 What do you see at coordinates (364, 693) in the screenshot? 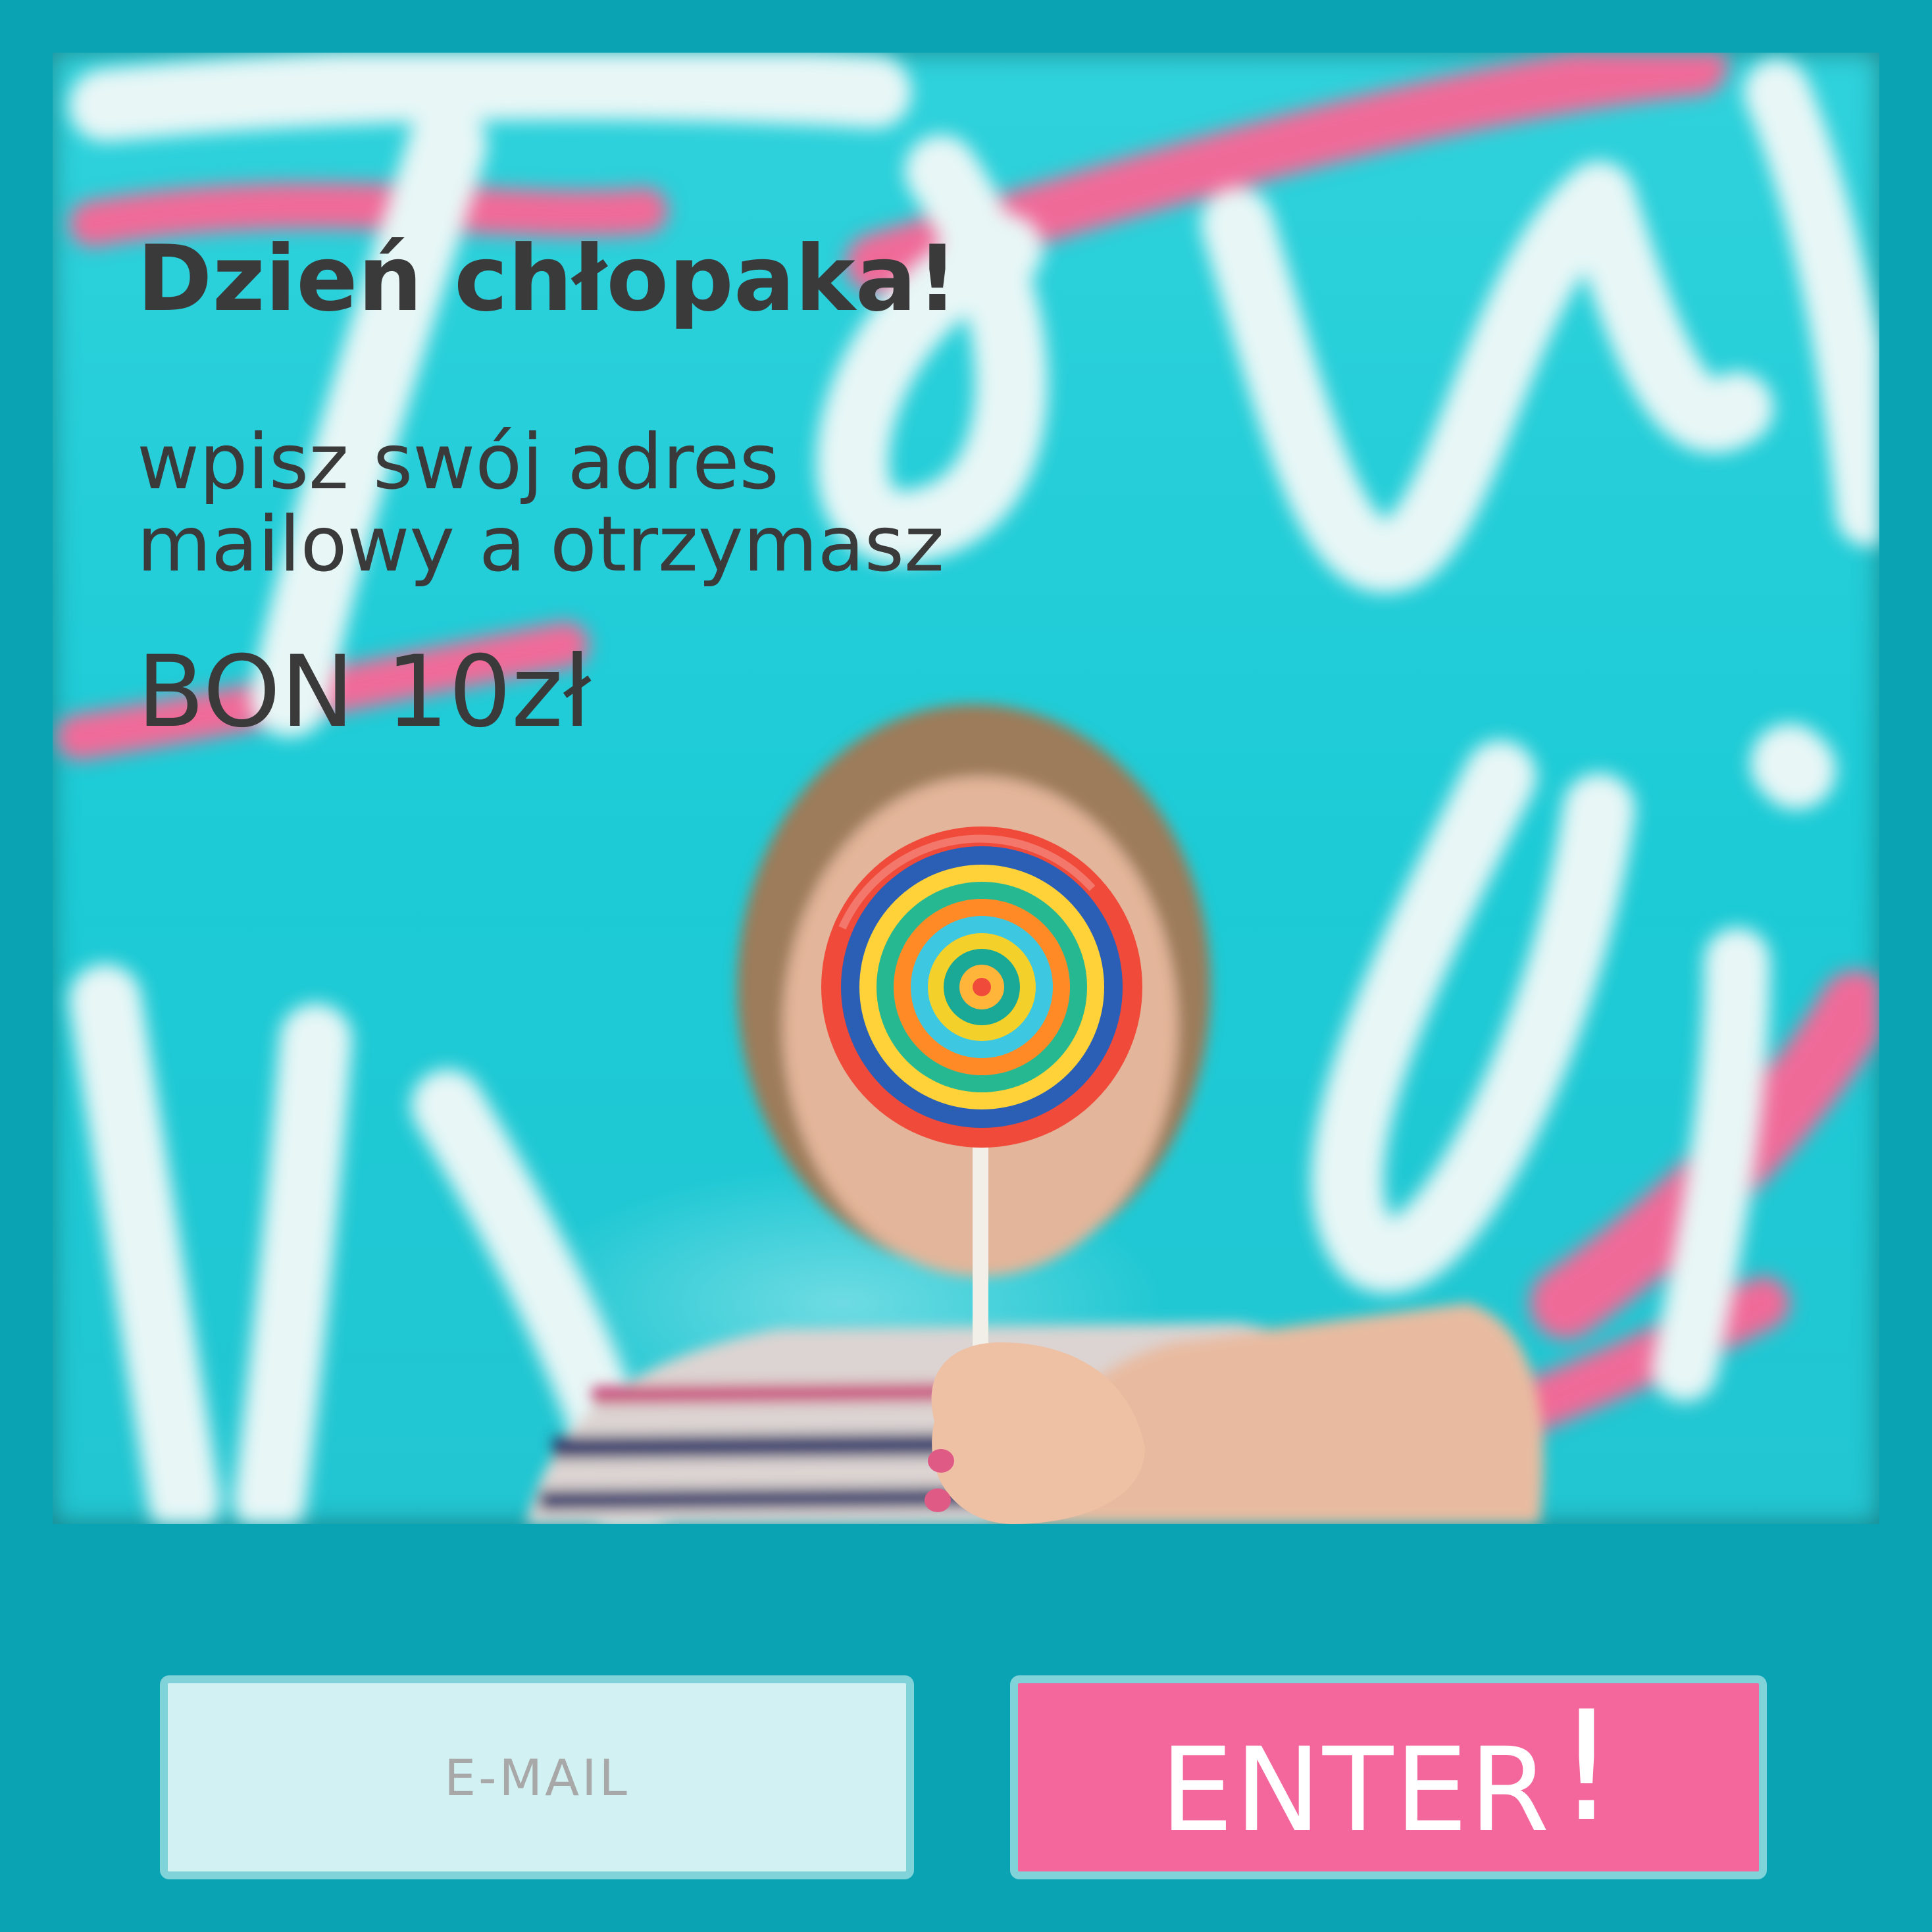
I see `voucher-amount: BON 10zł` at bounding box center [364, 693].